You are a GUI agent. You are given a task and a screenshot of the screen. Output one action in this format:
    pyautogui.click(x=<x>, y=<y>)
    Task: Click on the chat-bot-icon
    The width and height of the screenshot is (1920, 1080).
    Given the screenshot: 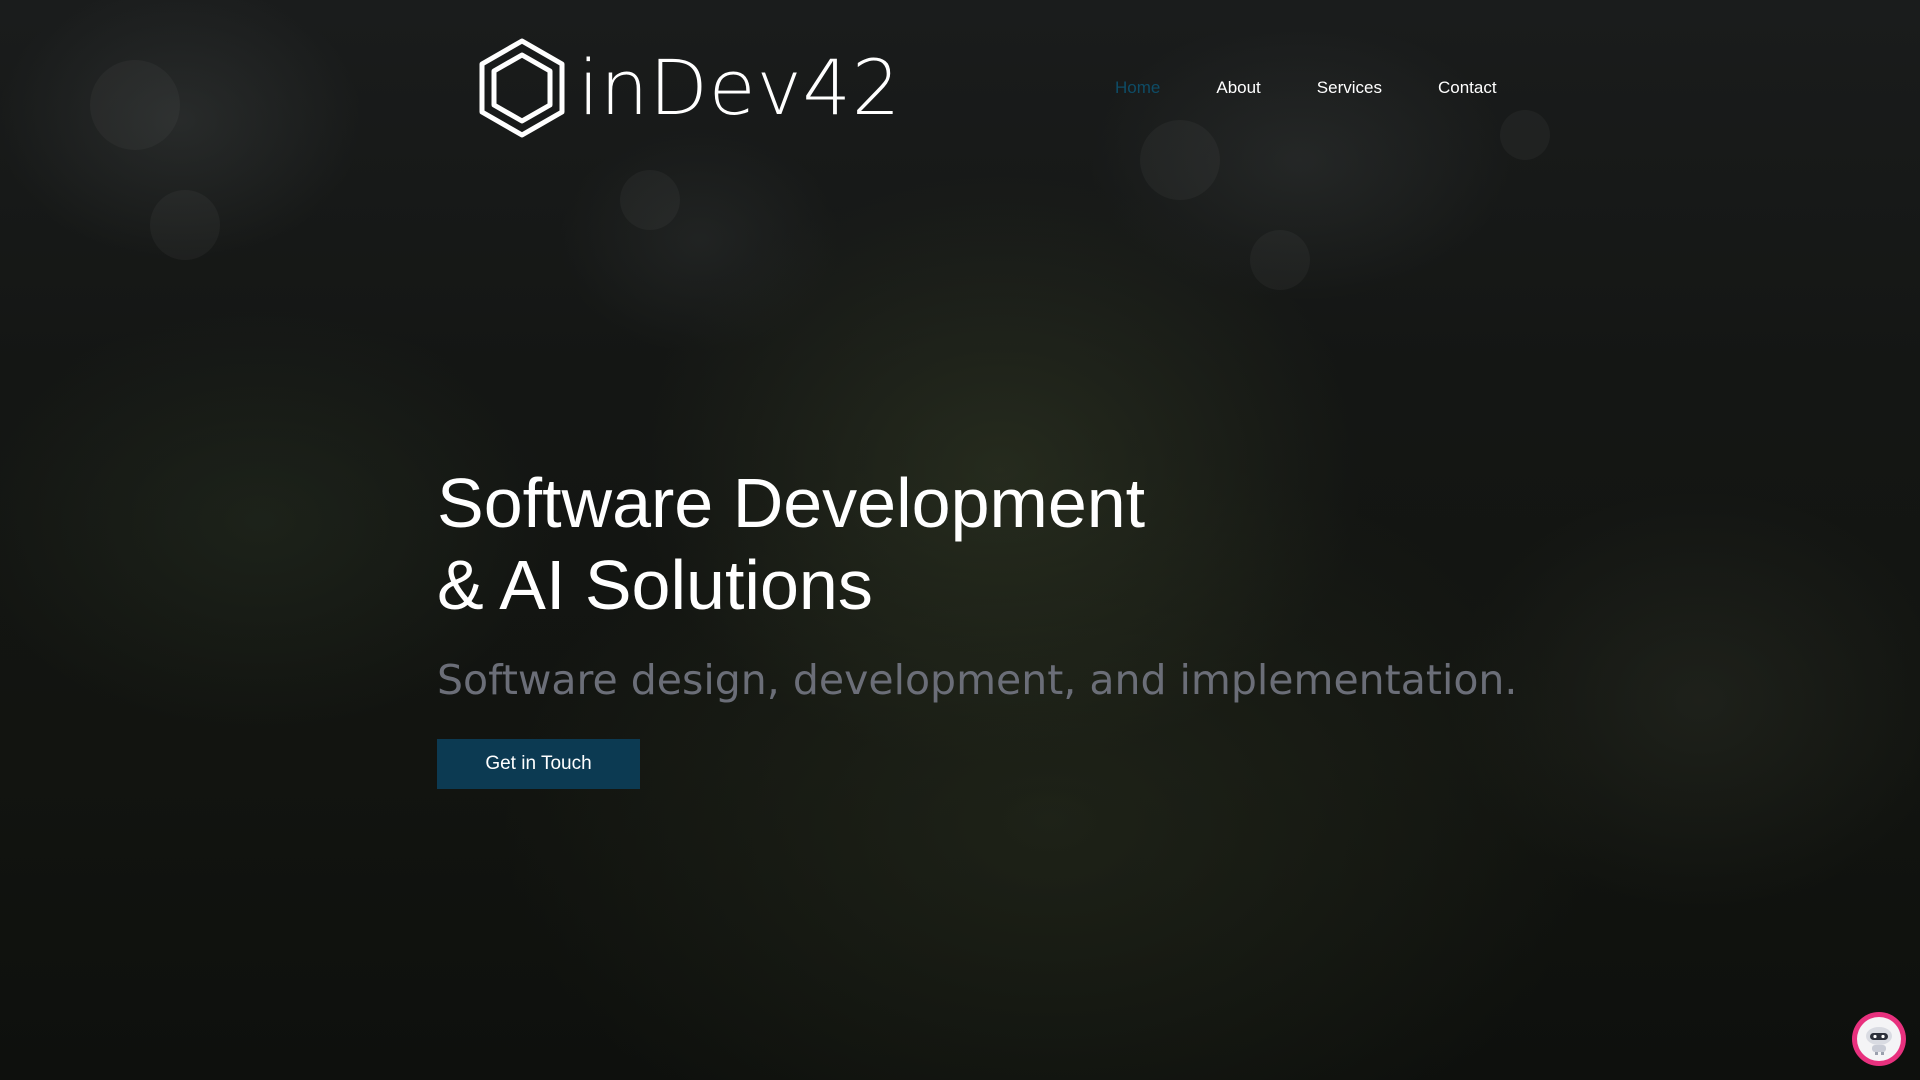 What is the action you would take?
    pyautogui.click(x=1879, y=1039)
    